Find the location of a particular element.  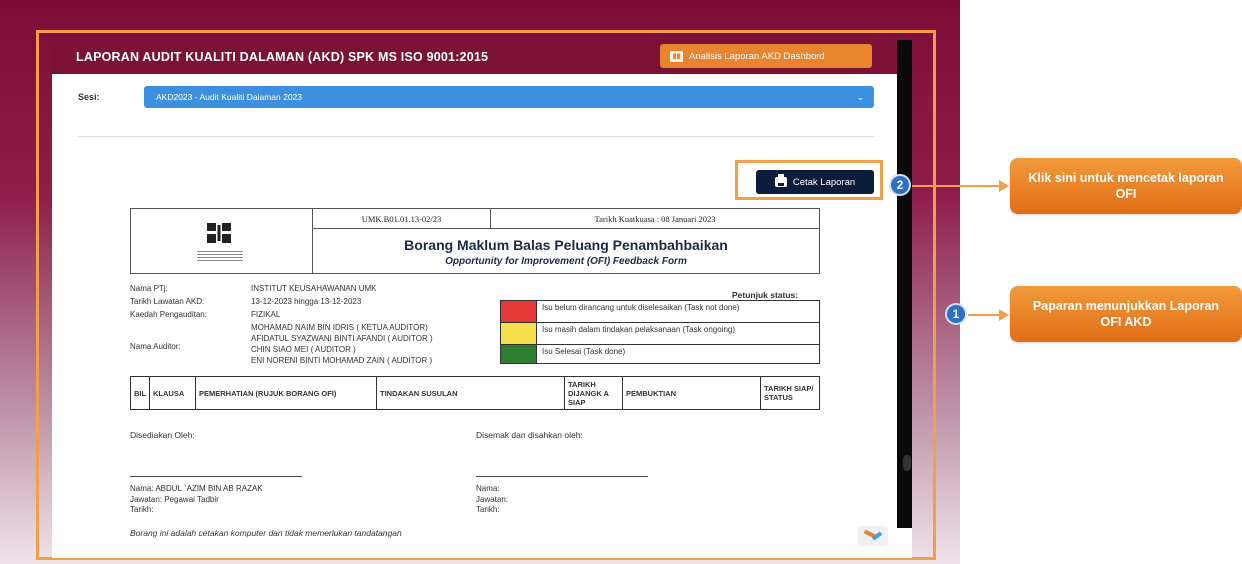

print-highlight-box is located at coordinates (809, 180).